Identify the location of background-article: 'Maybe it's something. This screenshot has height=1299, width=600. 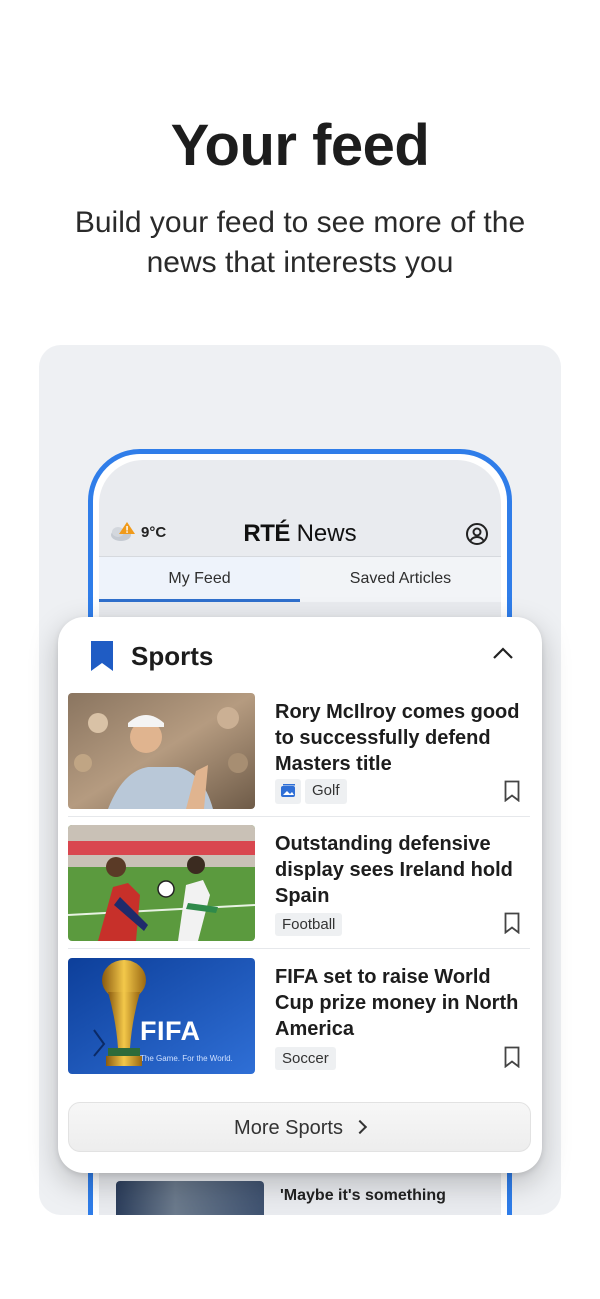
(310, 1196).